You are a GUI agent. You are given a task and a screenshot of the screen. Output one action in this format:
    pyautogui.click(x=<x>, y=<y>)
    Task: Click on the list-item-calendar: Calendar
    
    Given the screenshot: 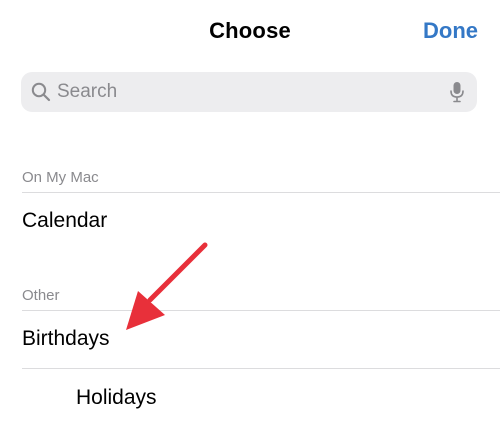 What is the action you would take?
    pyautogui.click(x=250, y=221)
    